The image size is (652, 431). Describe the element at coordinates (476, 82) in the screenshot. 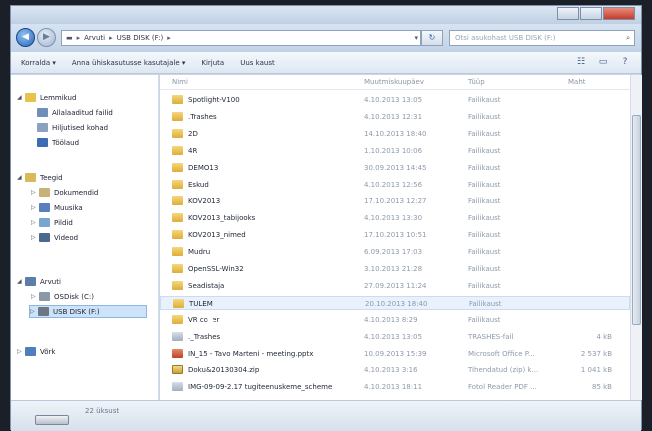

I see `column-type: Tüüp` at that location.